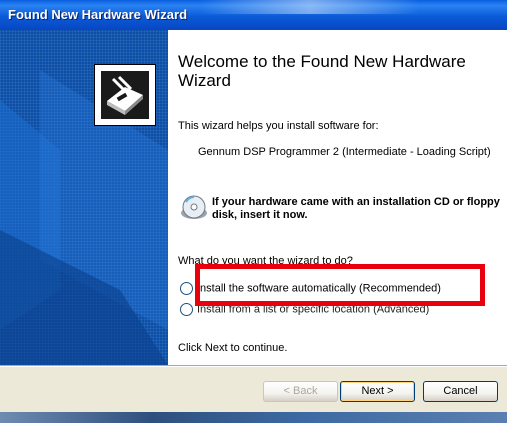 The image size is (507, 423). What do you see at coordinates (253, 15) in the screenshot?
I see `title-bar: Found New Hardware Wizard` at bounding box center [253, 15].